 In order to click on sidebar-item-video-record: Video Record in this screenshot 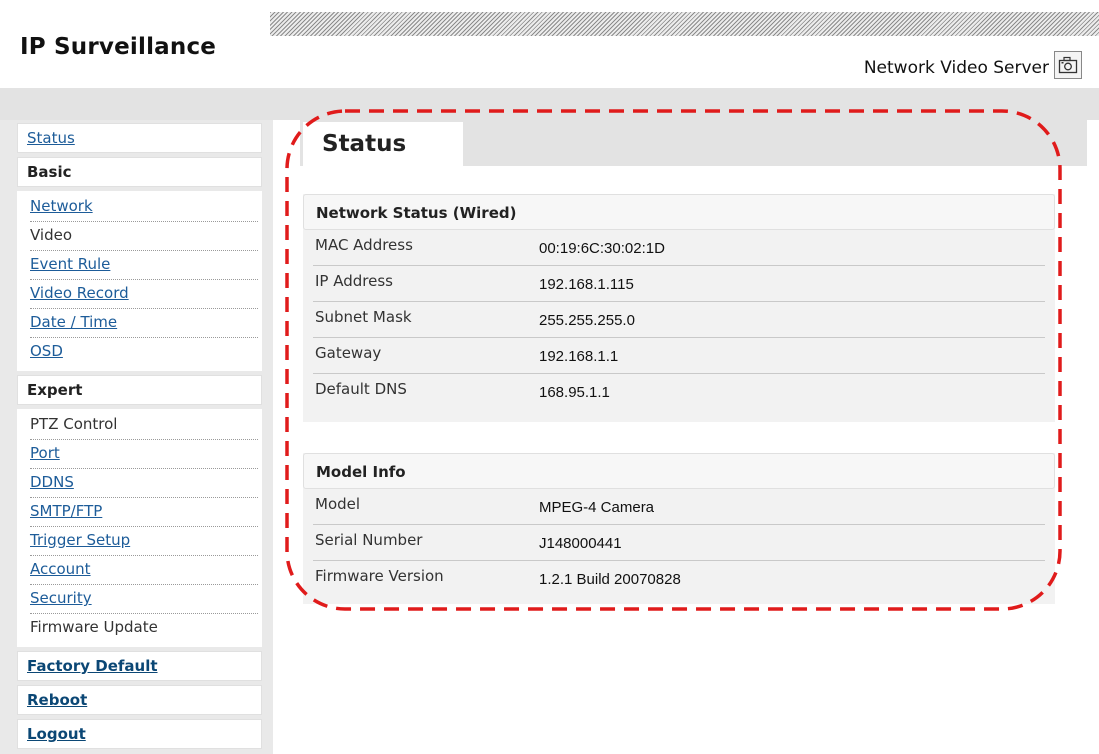, I will do `click(144, 294)`.